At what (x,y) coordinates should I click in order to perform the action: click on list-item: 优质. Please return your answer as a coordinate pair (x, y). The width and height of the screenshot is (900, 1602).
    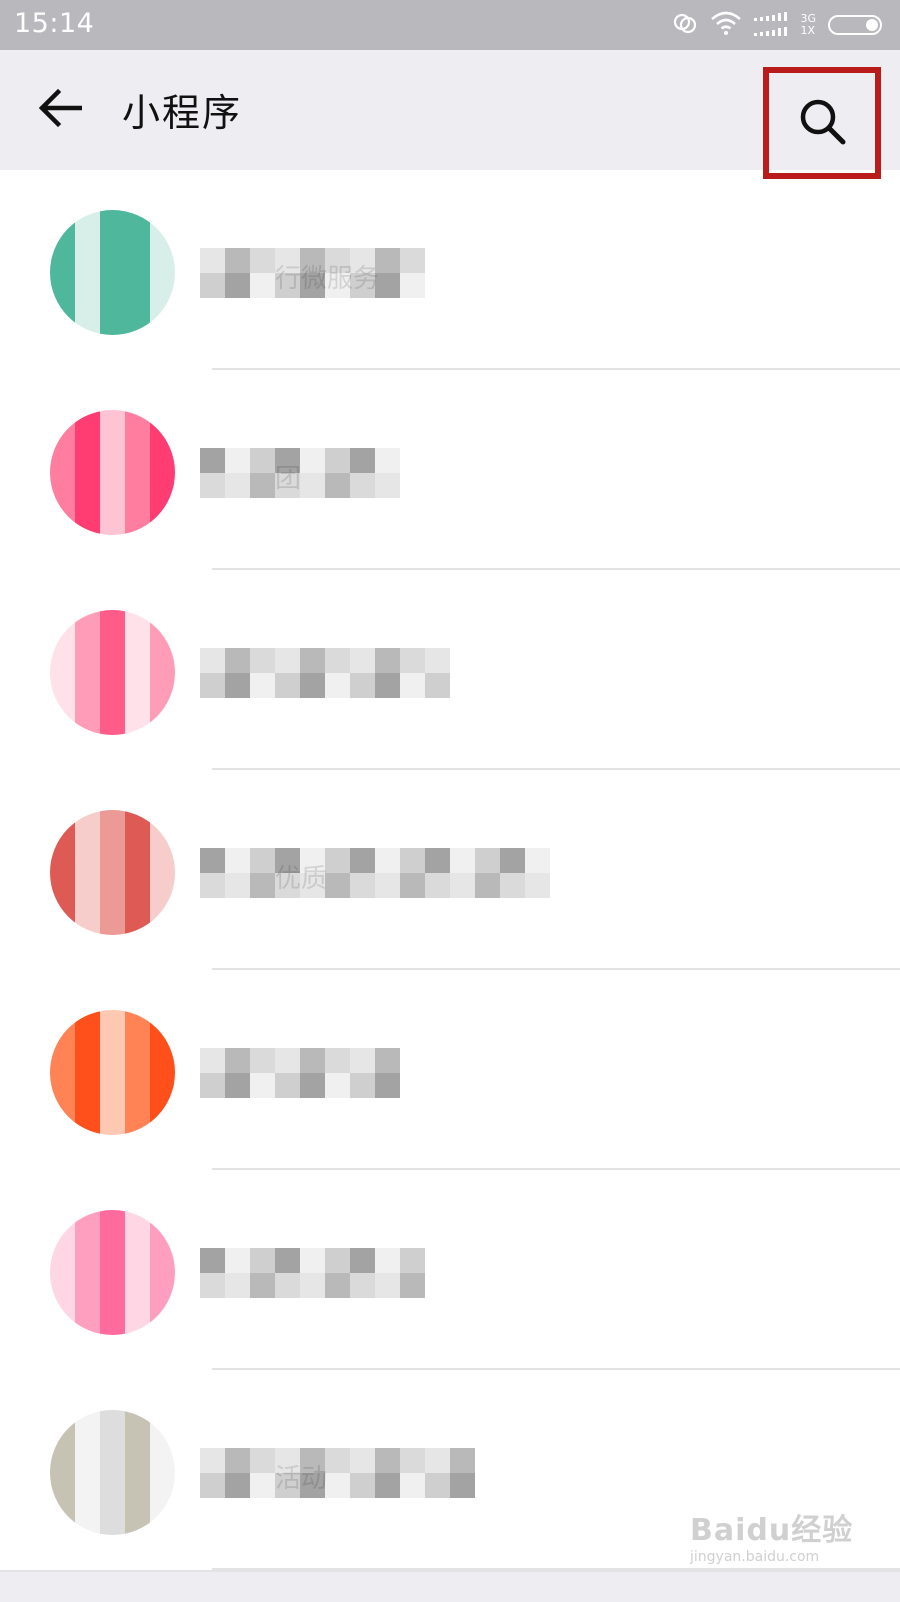
    Looking at the image, I should click on (450, 870).